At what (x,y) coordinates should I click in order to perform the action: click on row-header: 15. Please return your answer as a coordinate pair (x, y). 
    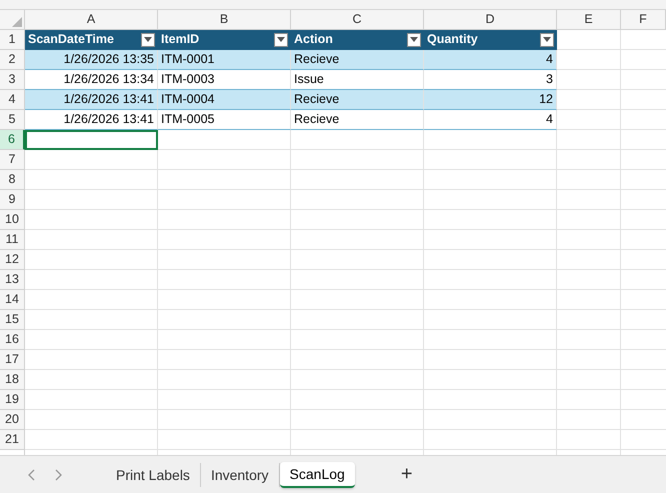
    Looking at the image, I should click on (12, 320).